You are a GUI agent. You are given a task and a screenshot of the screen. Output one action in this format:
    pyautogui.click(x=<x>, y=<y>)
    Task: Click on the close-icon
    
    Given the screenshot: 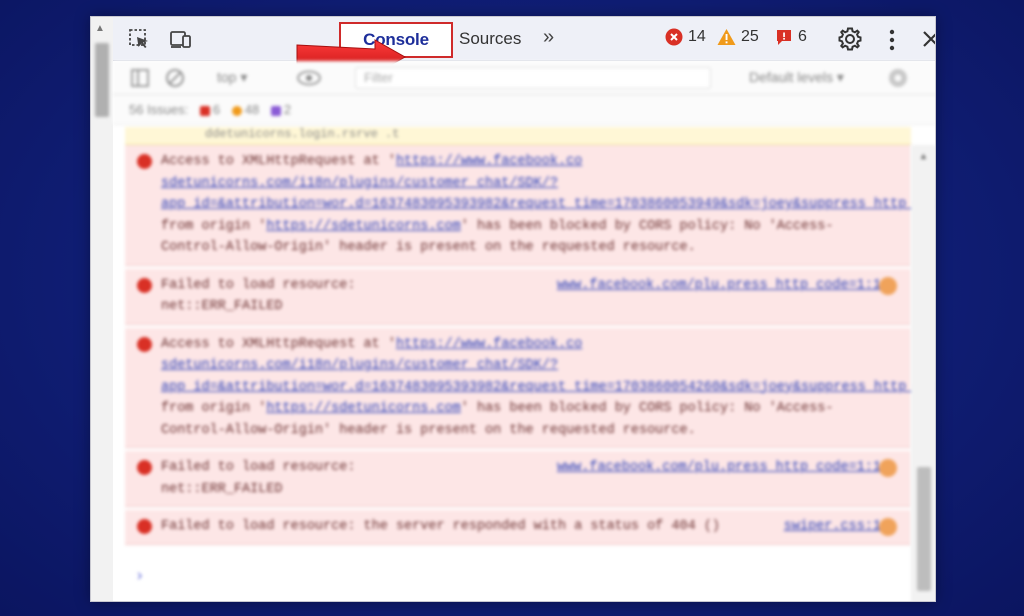 What is the action you would take?
    pyautogui.click(x=927, y=39)
    